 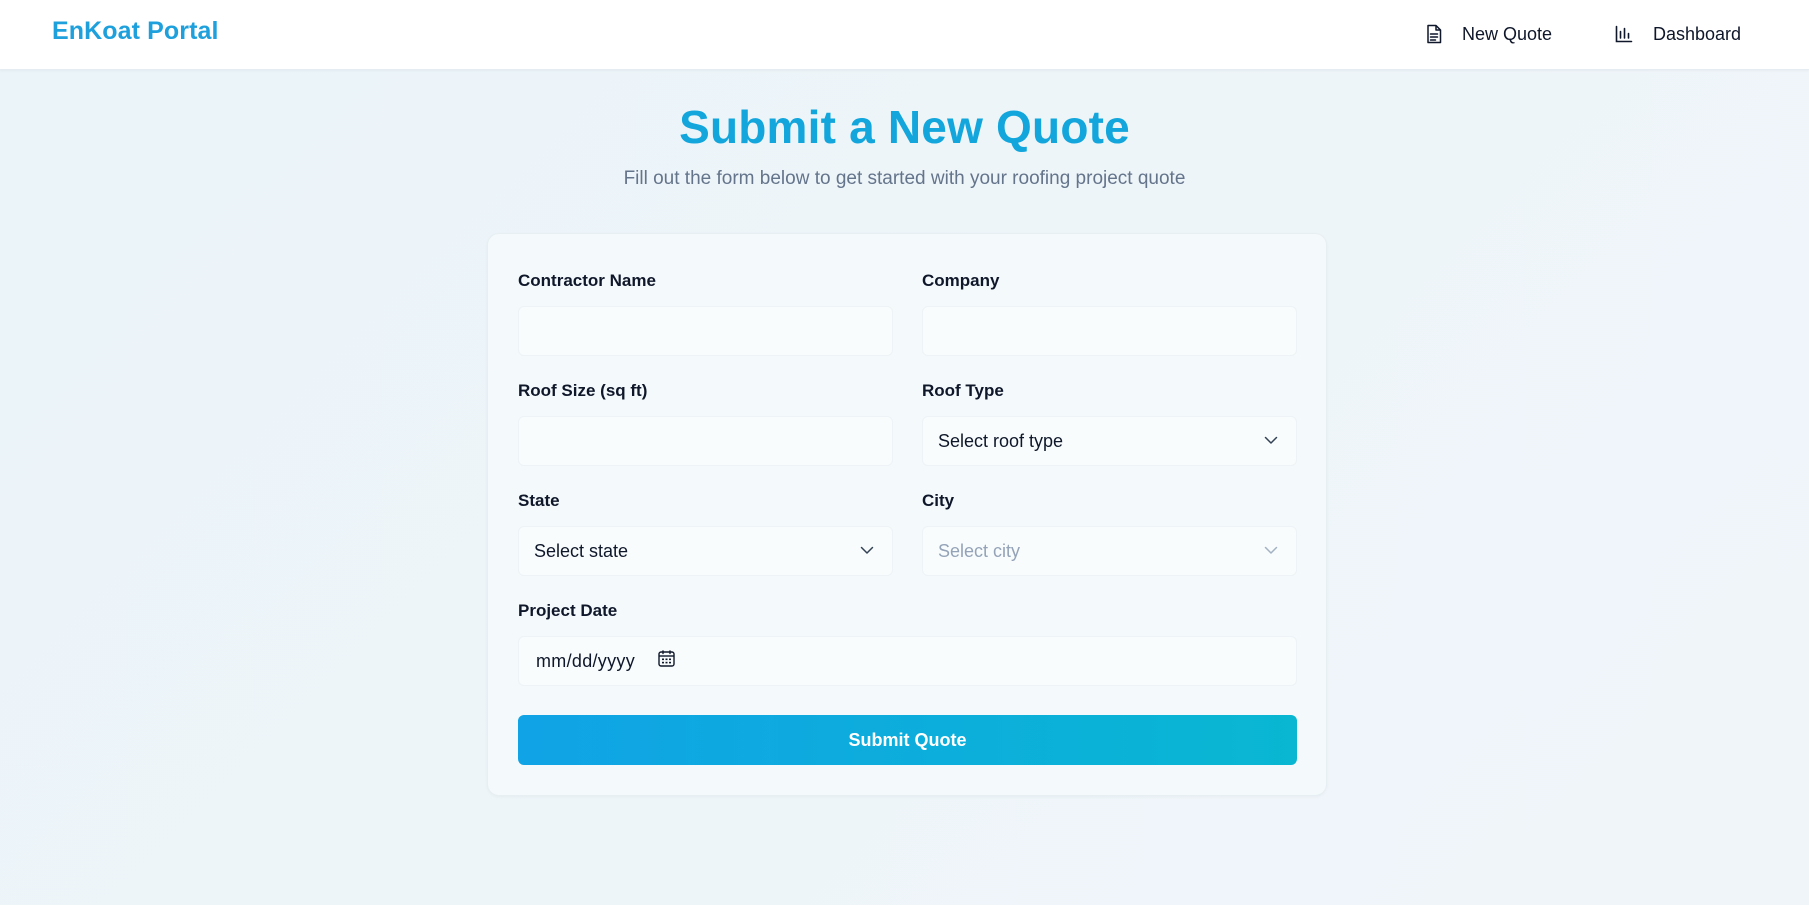 I want to click on calendar-icon, so click(x=666, y=661).